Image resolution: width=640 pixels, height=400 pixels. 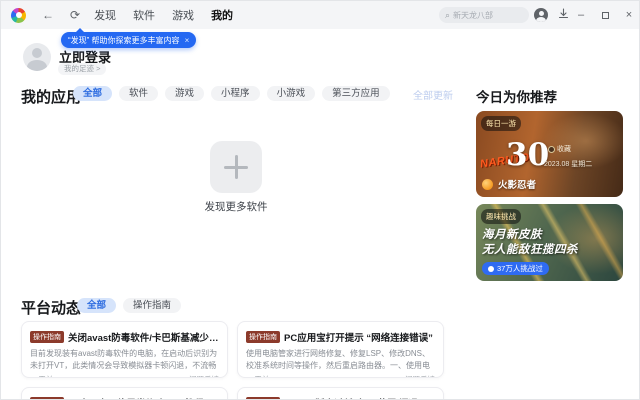 I want to click on challenge-card: 趣味挑战 海月新皮肤 无人能敌狂揽四杀 37万人挑战过, so click(x=549, y=242).